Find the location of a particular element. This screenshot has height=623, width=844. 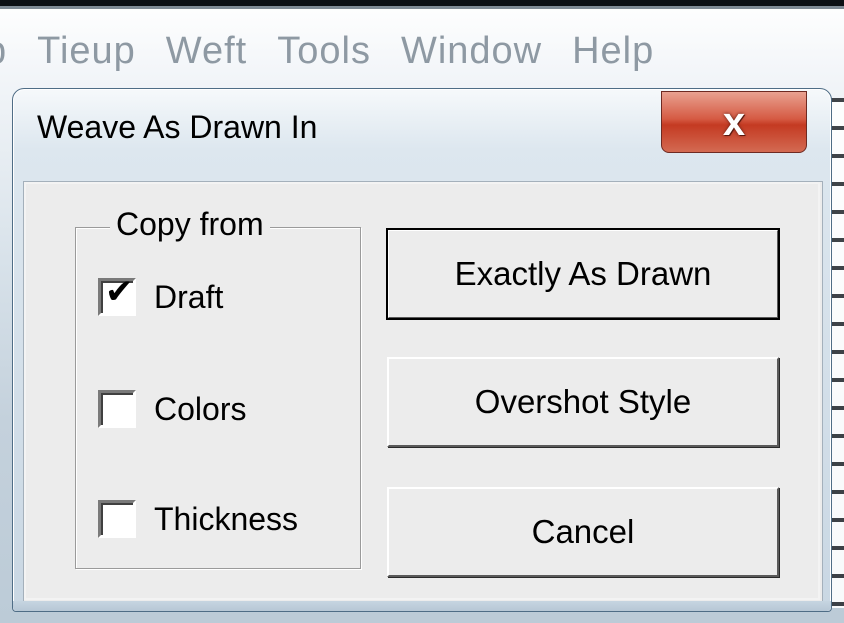

colors-checkbox is located at coordinates (117, 409).